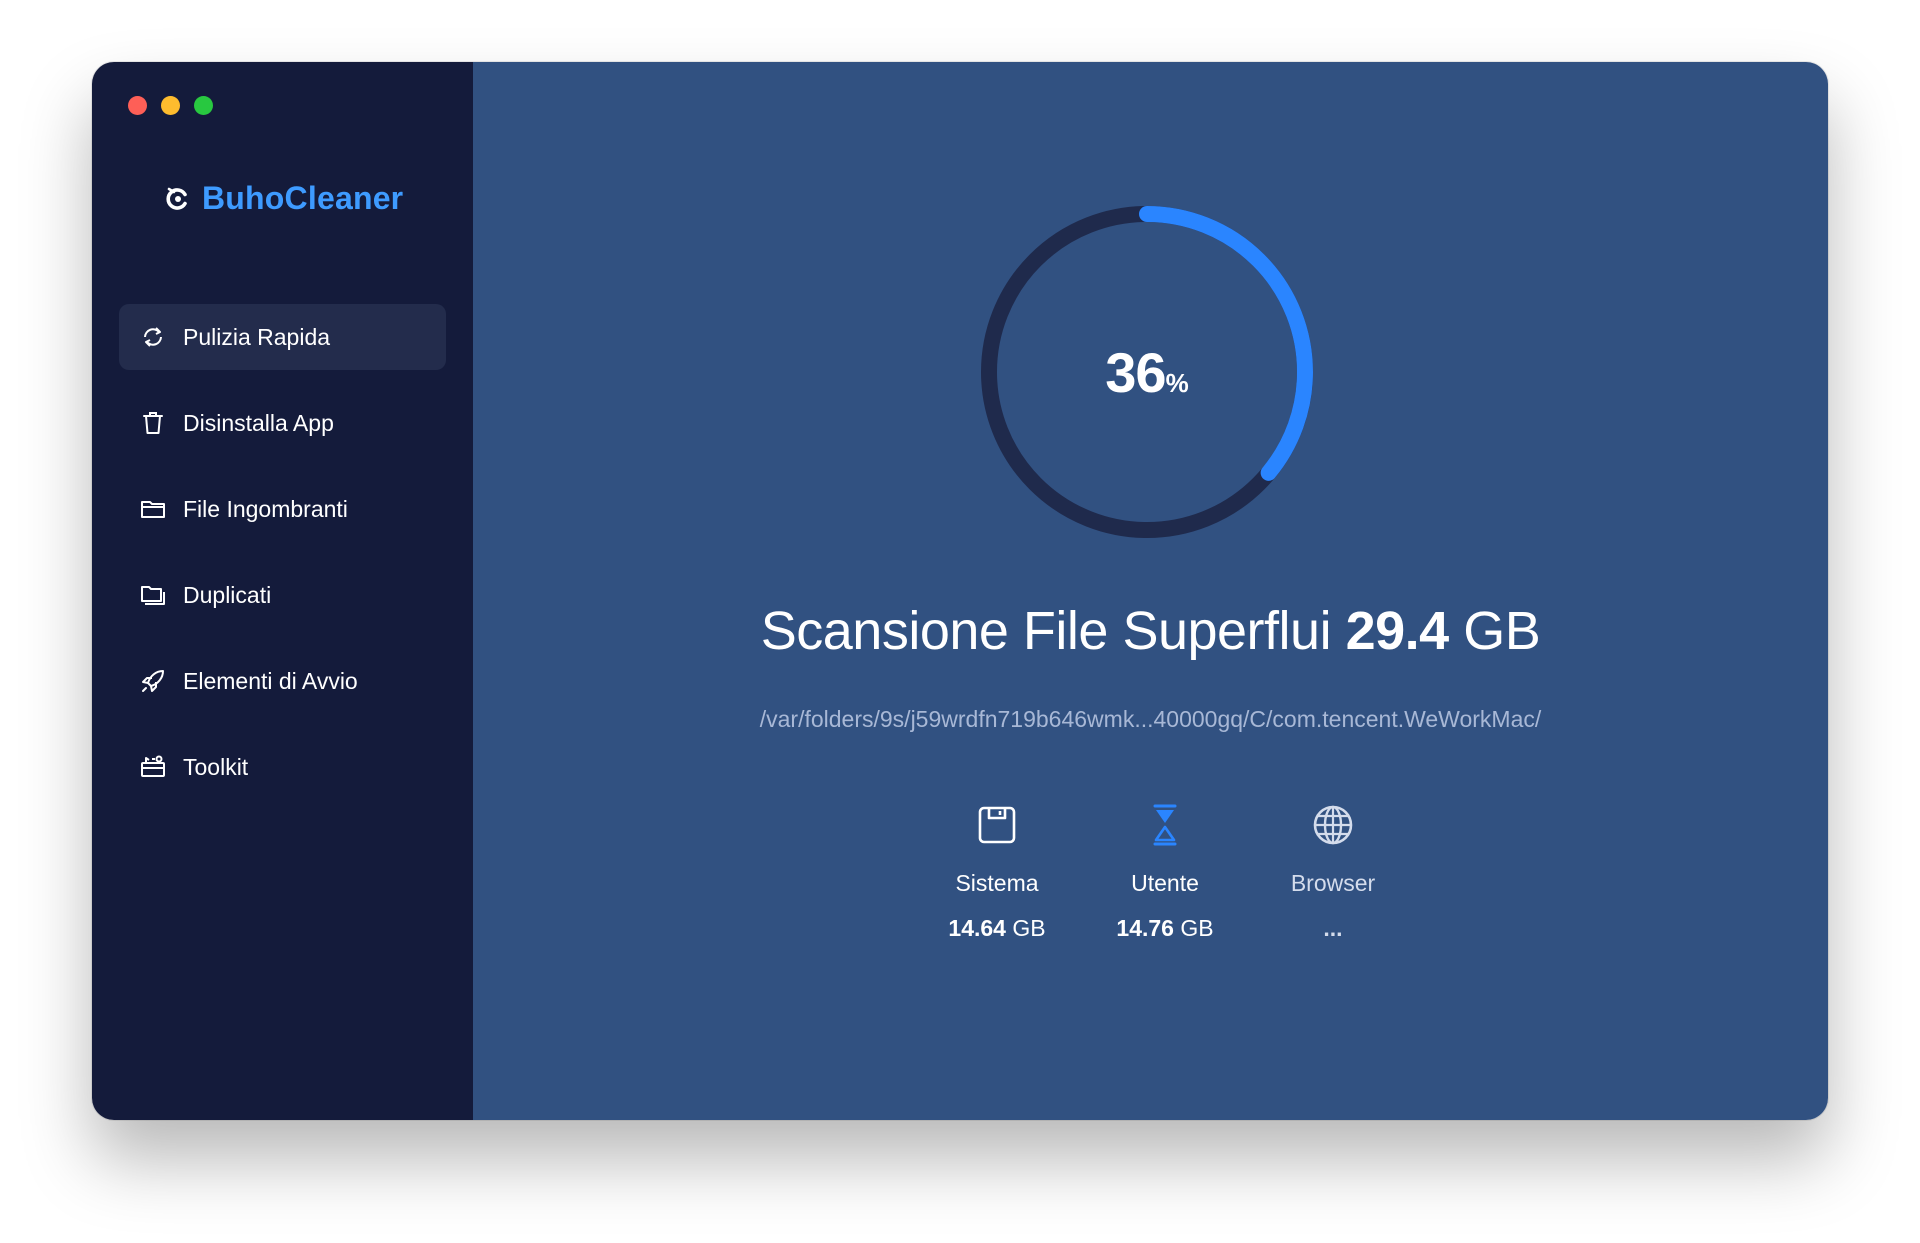 The height and width of the screenshot is (1243, 1920). Describe the element at coordinates (153, 509) in the screenshot. I see `folder-icon` at that location.